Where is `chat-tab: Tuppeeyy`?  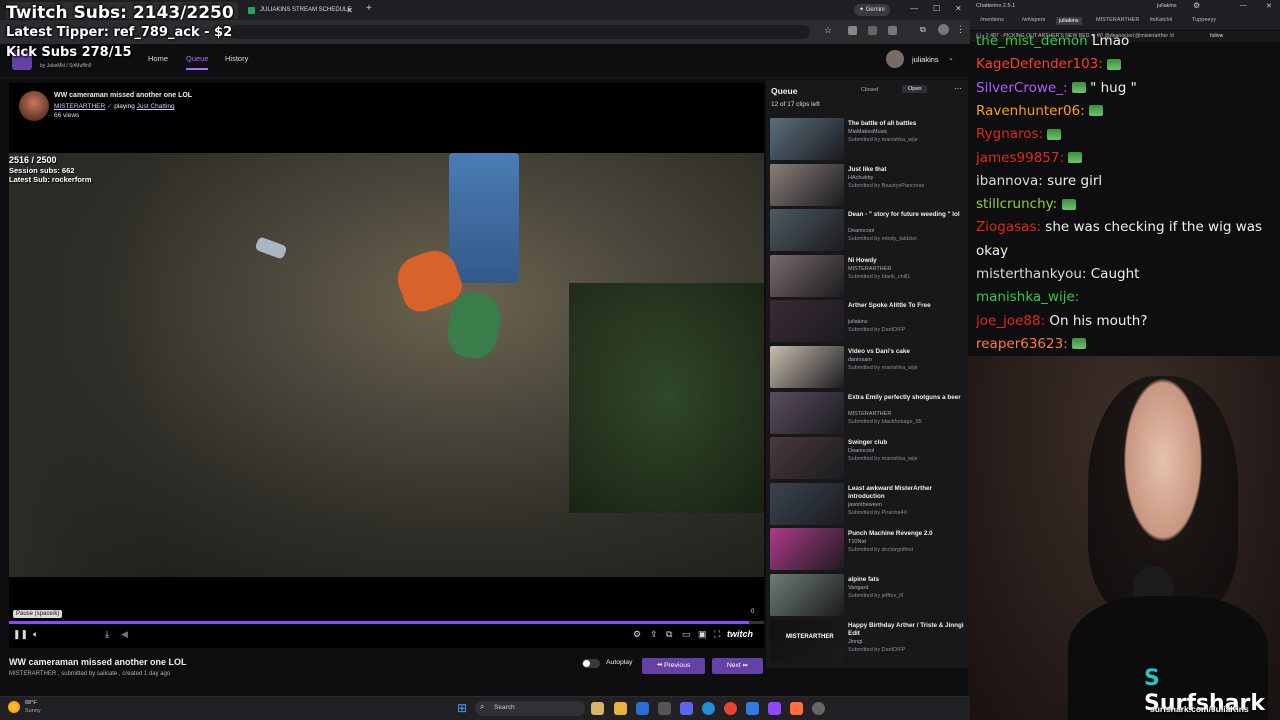 chat-tab: Tuppeeyy is located at coordinates (1204, 20).